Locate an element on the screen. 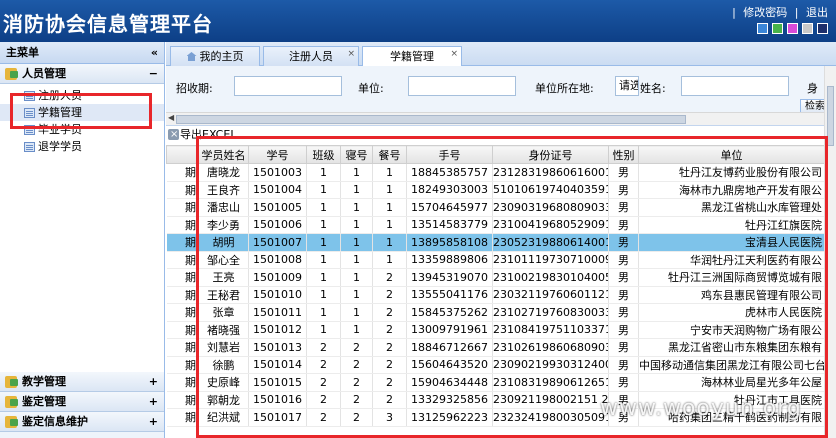  table-cell: 牡丹江友博药业股份有限公司 is located at coordinates (731, 172).